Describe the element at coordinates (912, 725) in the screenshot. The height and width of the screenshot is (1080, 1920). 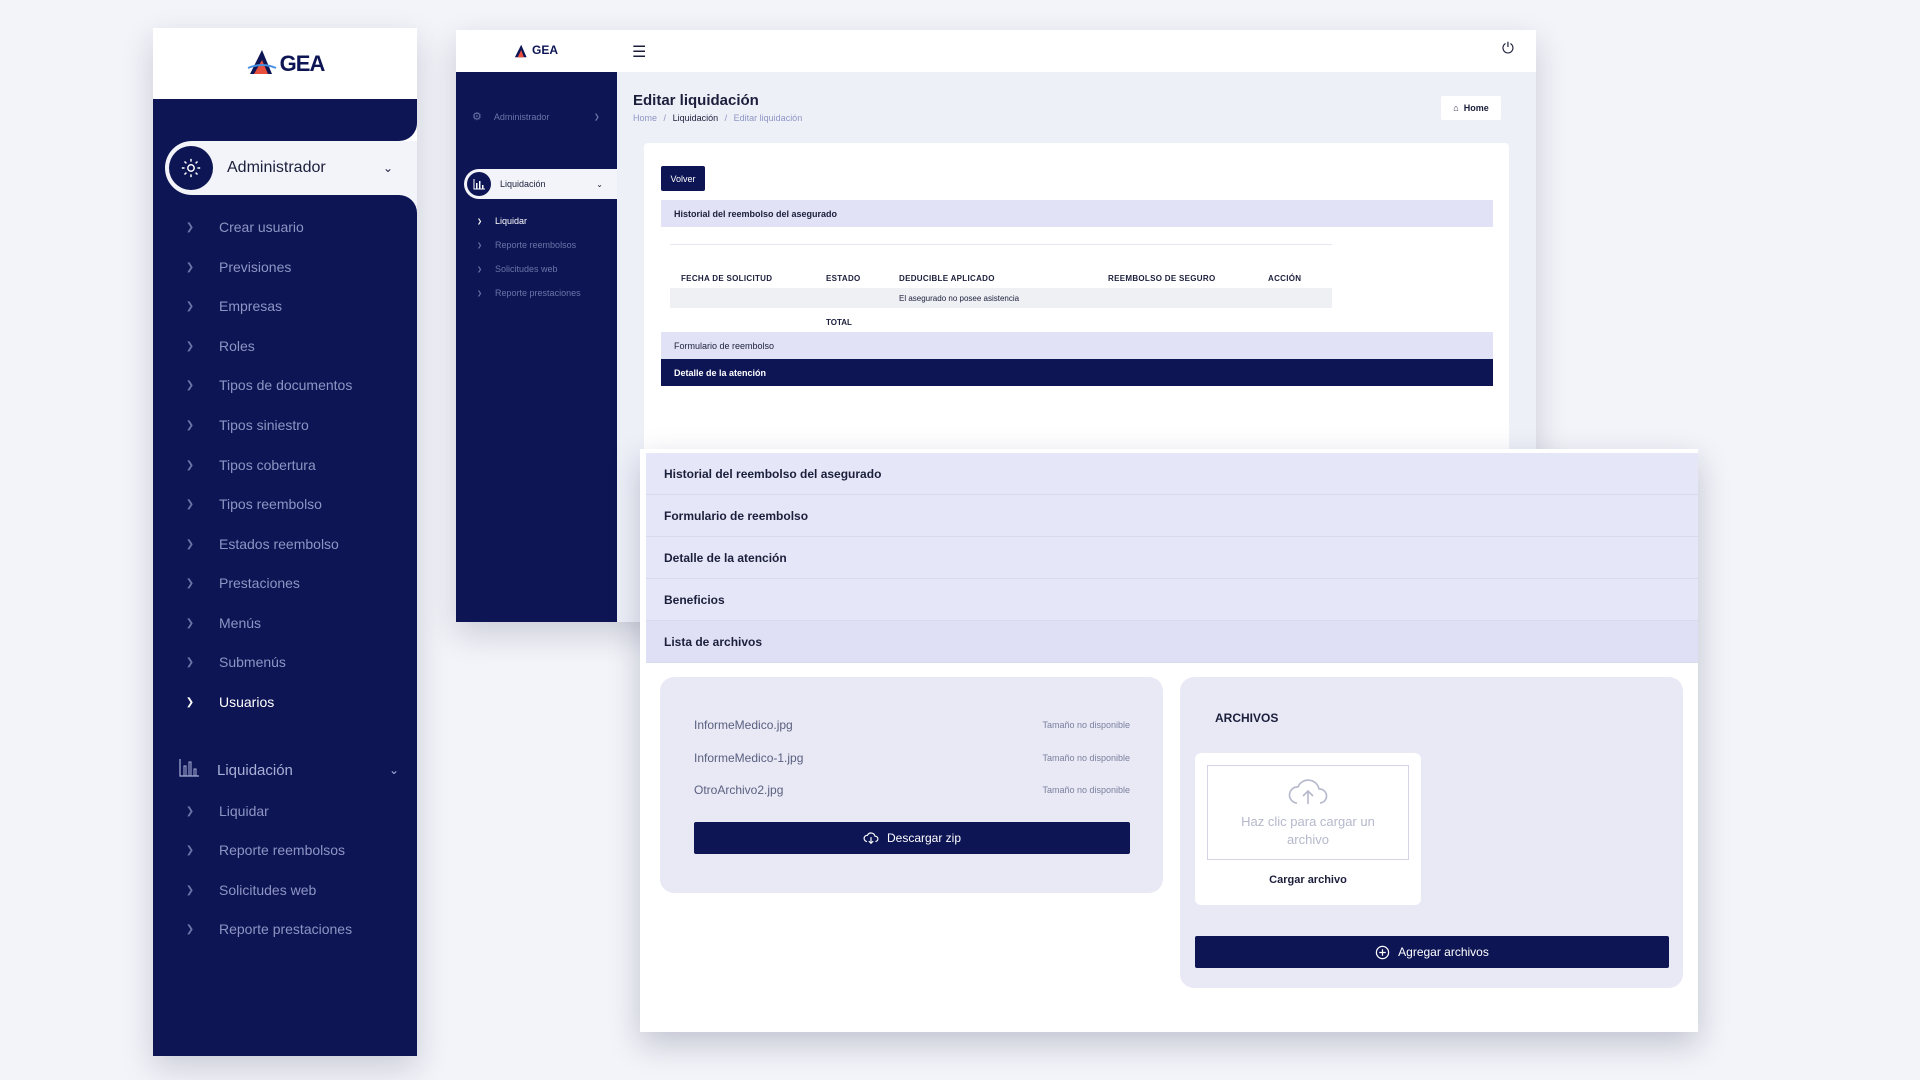
I see `file-item: InformeMedico.jpg Tamaño no disponible` at that location.